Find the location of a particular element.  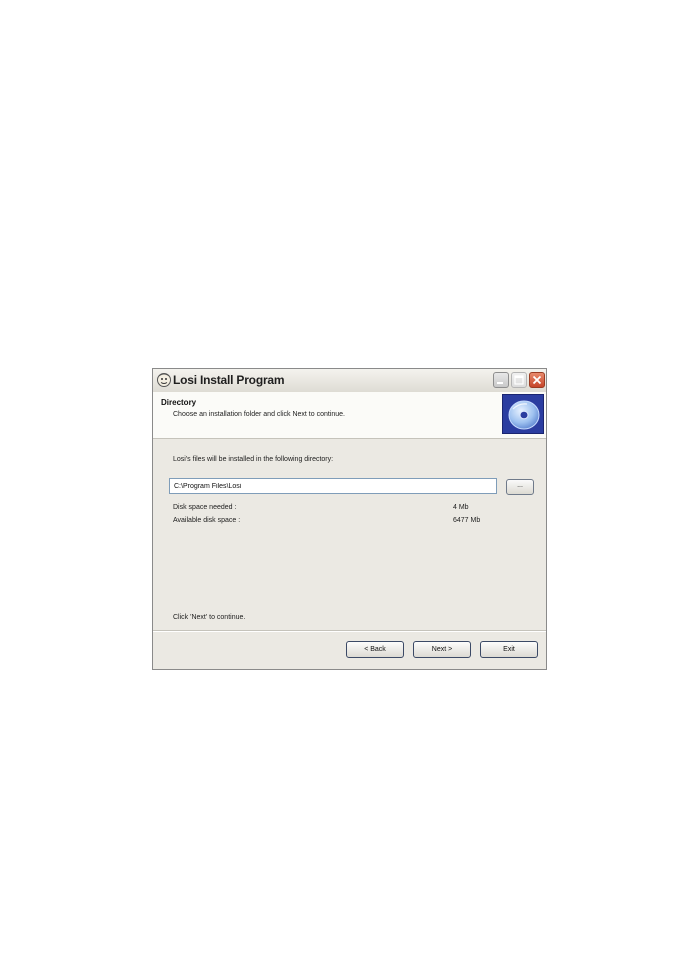

back-button: < Back is located at coordinates (375, 649).